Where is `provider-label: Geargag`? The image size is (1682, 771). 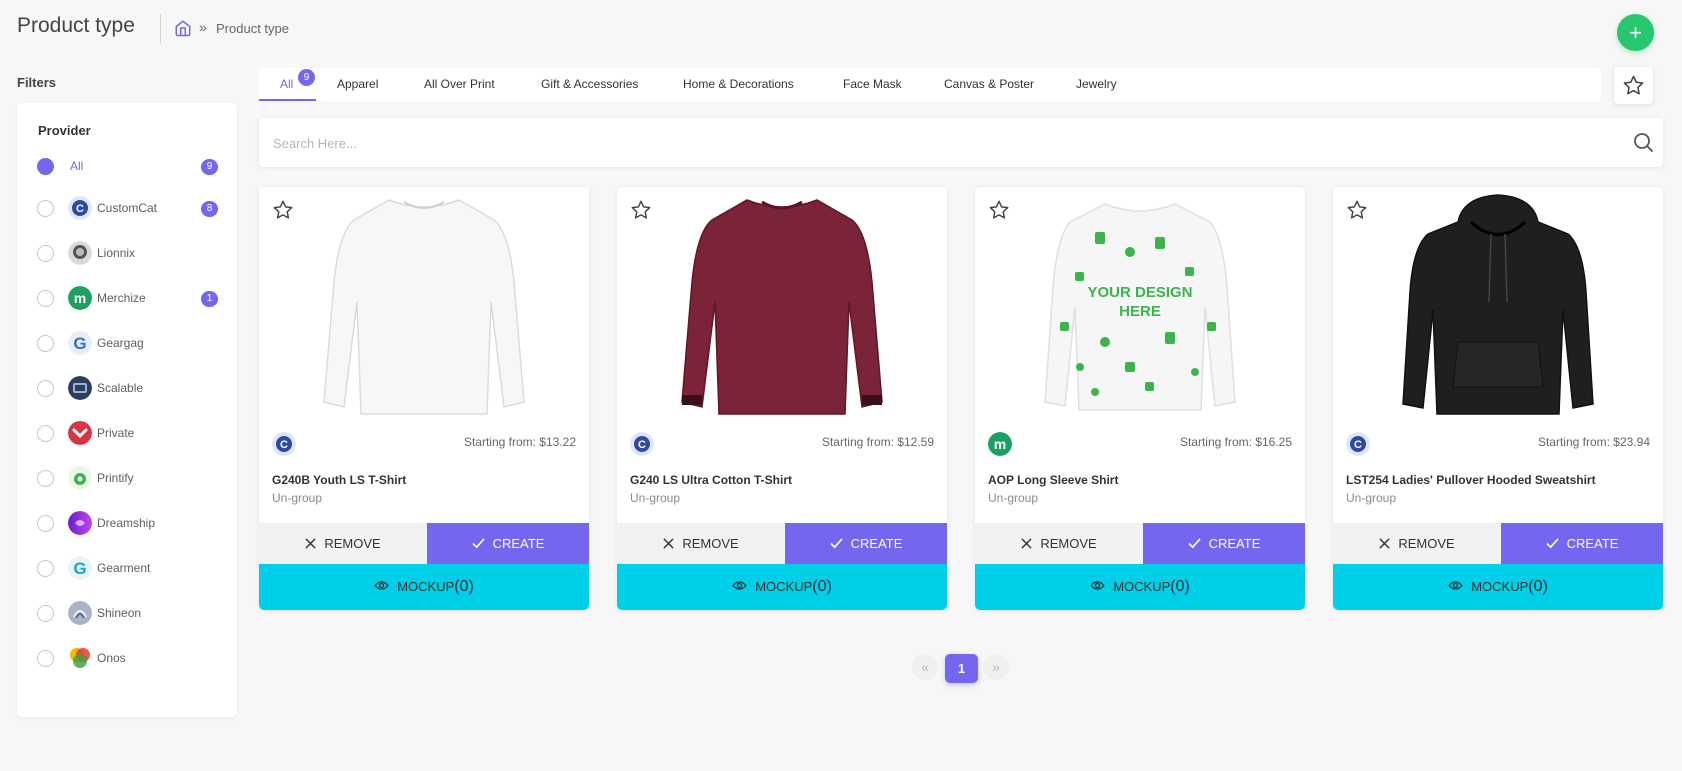
provider-label: Geargag is located at coordinates (120, 343).